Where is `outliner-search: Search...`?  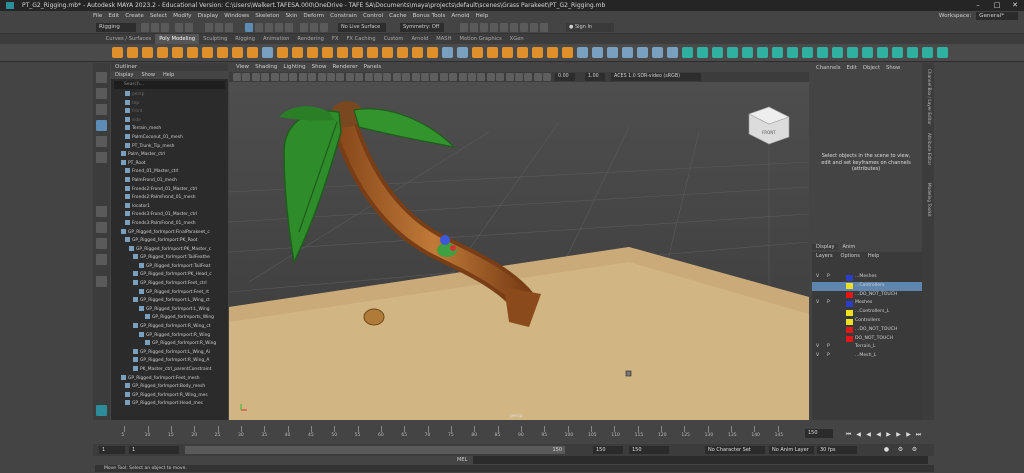 outliner-search: Search... is located at coordinates (169, 85).